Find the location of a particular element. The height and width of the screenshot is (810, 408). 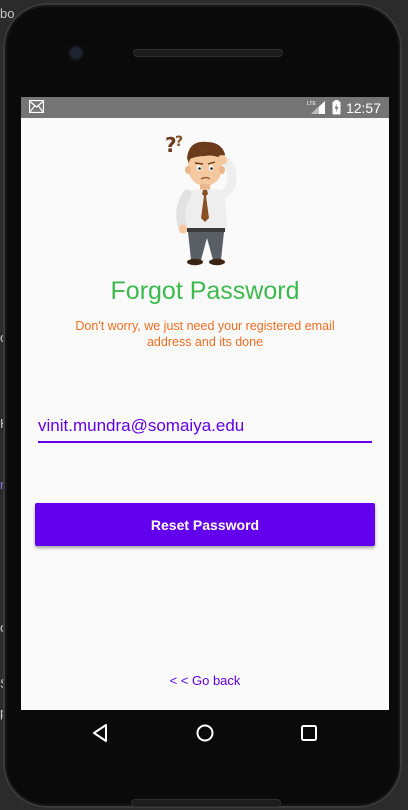

earpiece-speaker is located at coordinates (208, 53).